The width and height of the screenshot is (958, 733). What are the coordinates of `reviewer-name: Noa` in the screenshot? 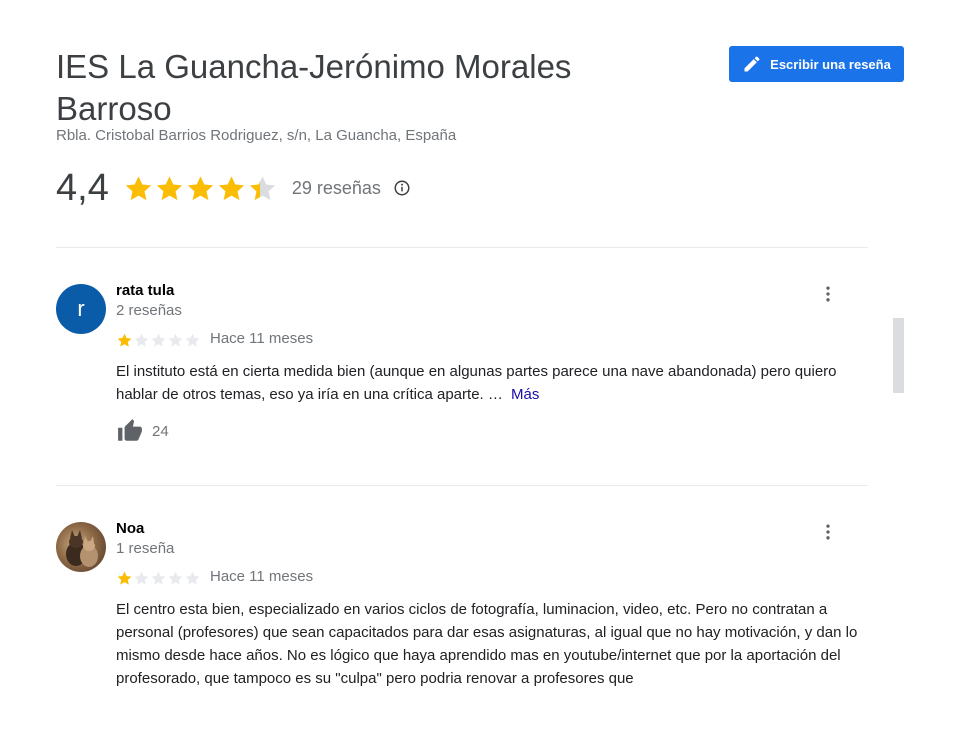 It's located at (130, 528).